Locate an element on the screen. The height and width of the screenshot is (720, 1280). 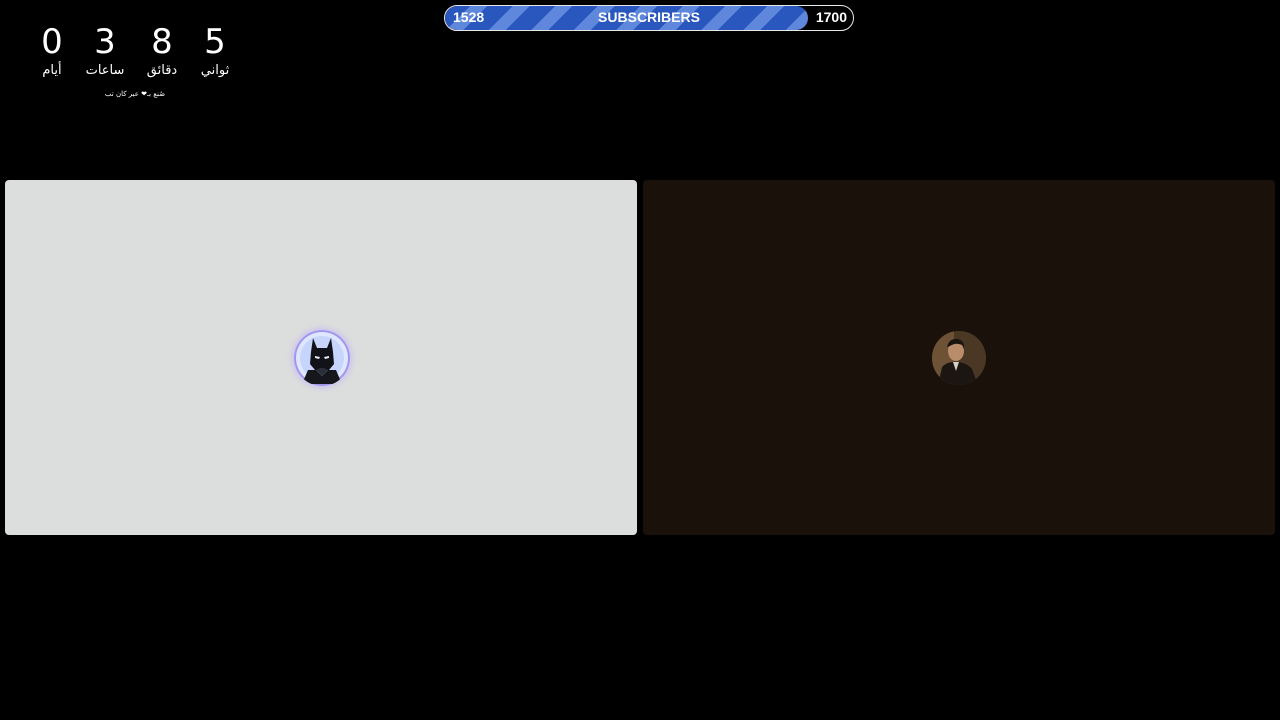
countdown-days-value: 0 is located at coordinates (52, 42).